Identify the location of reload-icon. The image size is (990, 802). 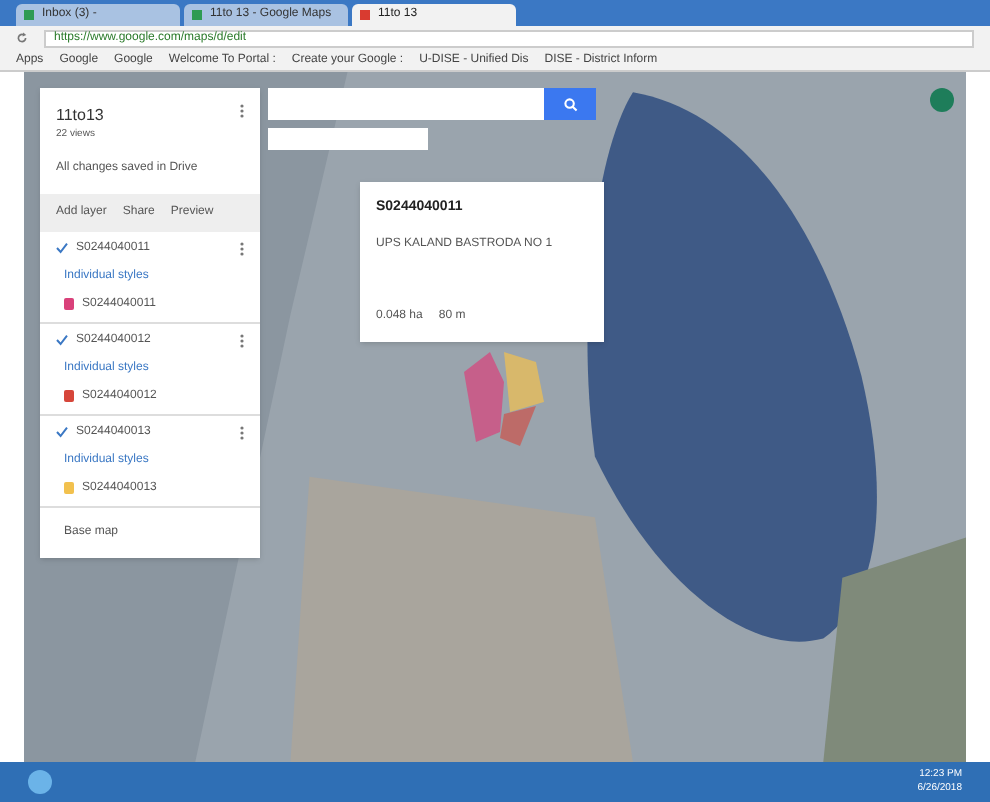
(22, 38).